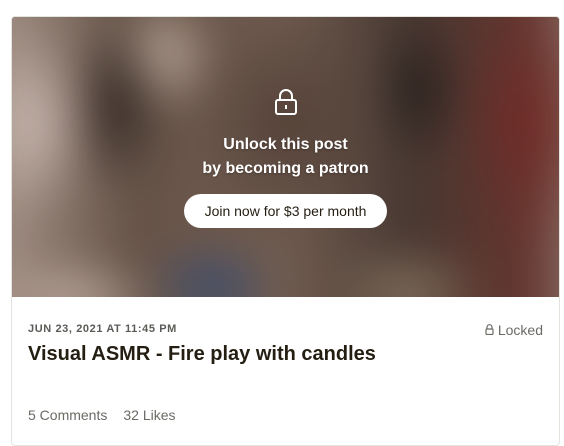 The image size is (564, 446). What do you see at coordinates (202, 354) in the screenshot?
I see `post-title: Visual ASMR - Fire play with candles` at bounding box center [202, 354].